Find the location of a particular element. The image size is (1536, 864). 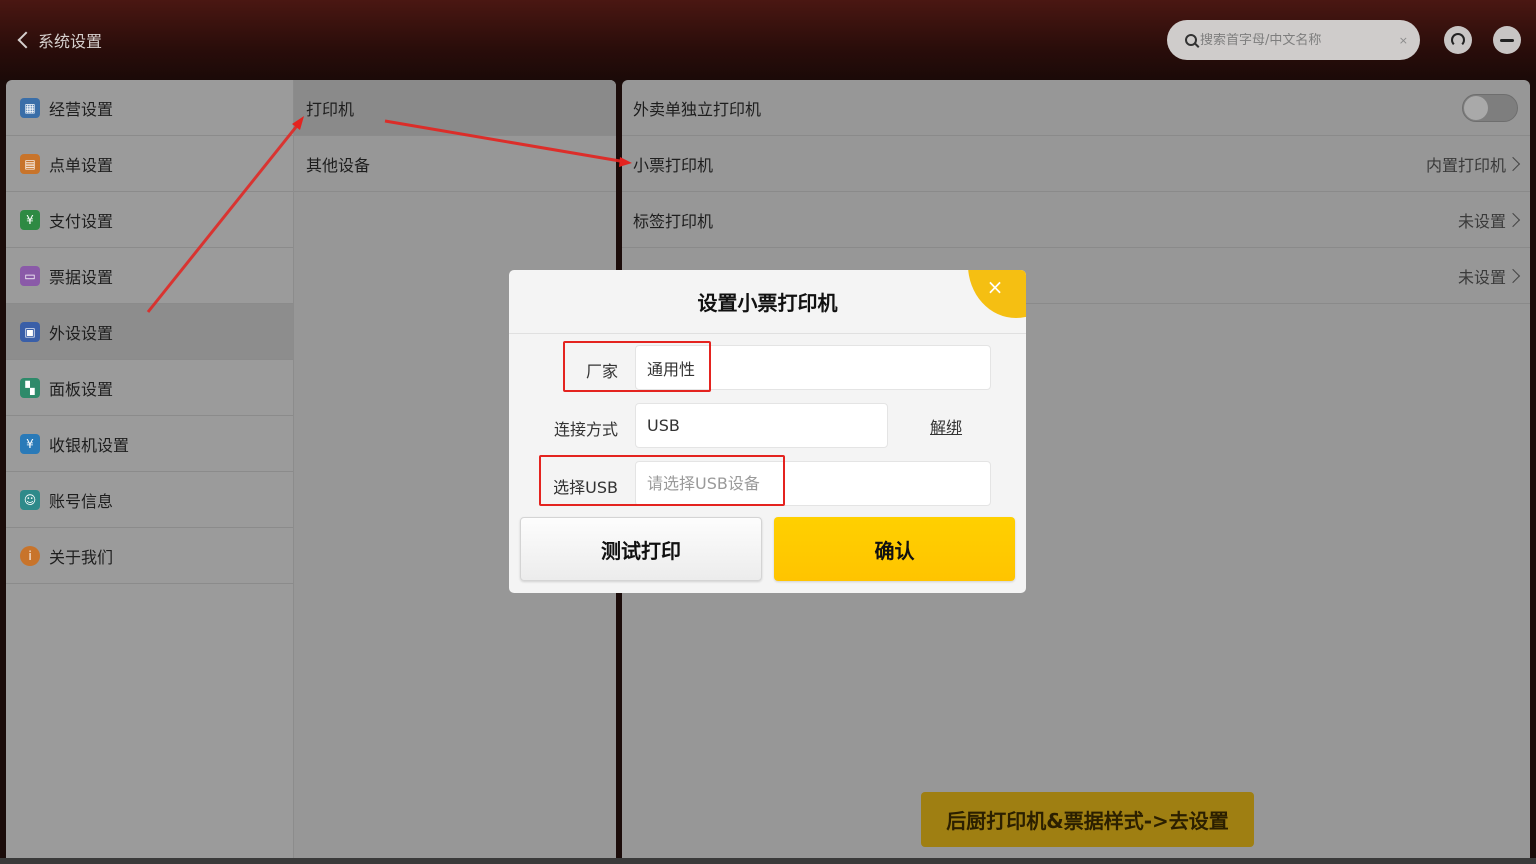

setting-label: 小票打印机 is located at coordinates (673, 165).